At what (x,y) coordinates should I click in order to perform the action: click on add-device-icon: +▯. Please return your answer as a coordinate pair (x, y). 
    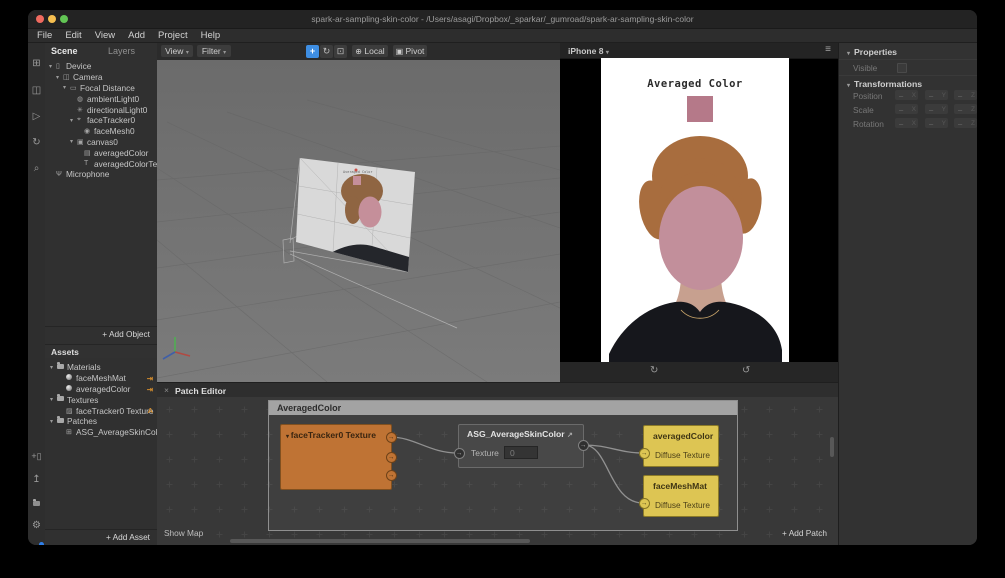
    Looking at the image, I should click on (36, 456).